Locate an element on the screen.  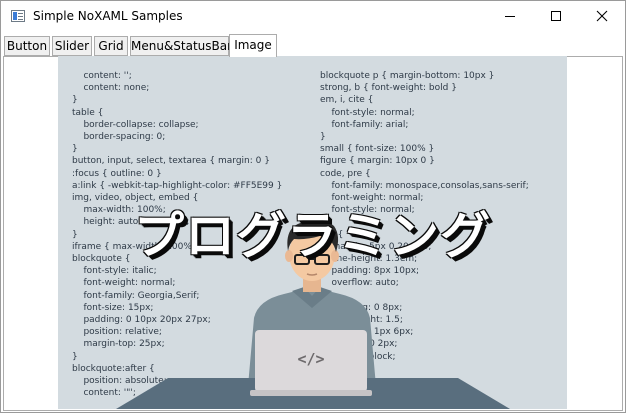
minimize-icon is located at coordinates (510, 16).